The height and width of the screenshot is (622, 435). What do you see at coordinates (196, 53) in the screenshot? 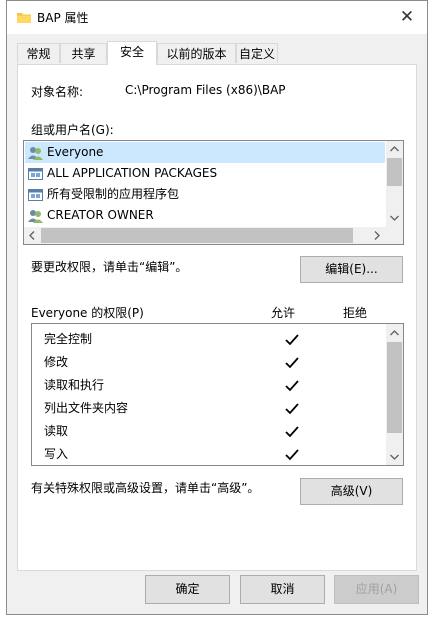
I see `tab-previous-versions: 以前的版本` at bounding box center [196, 53].